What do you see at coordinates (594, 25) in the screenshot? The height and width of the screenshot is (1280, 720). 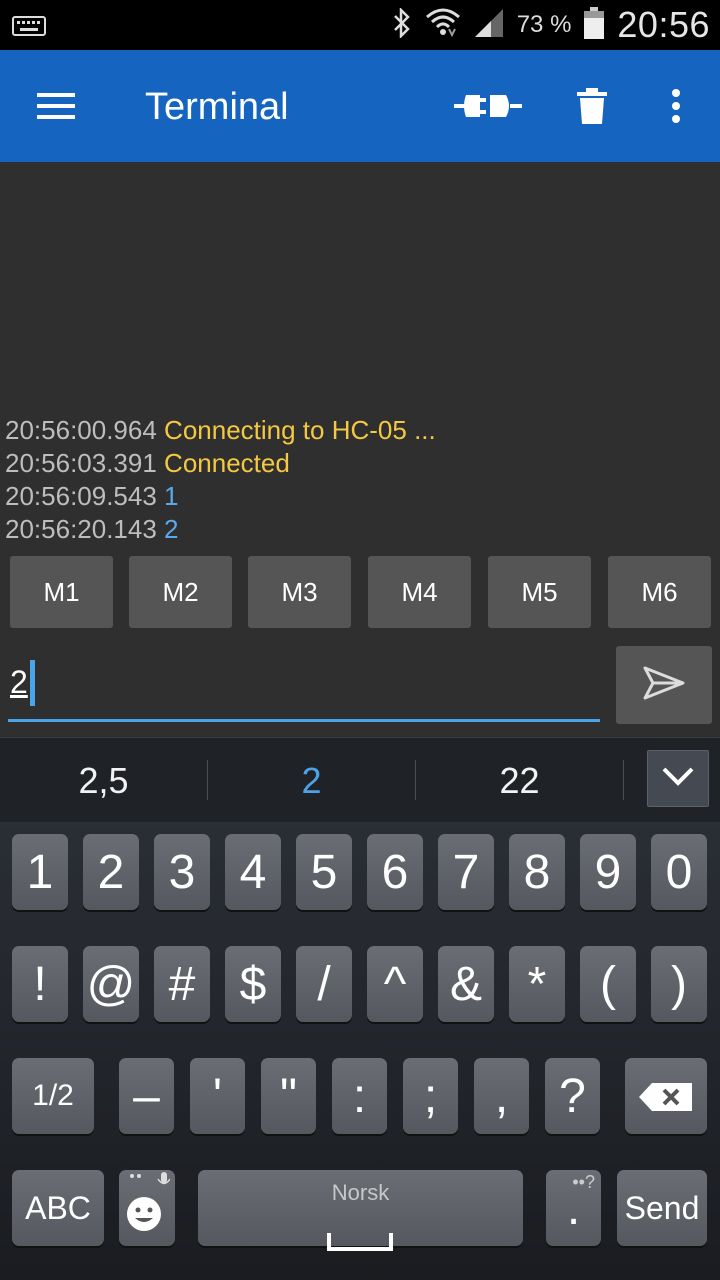 I see `battery-icon` at bounding box center [594, 25].